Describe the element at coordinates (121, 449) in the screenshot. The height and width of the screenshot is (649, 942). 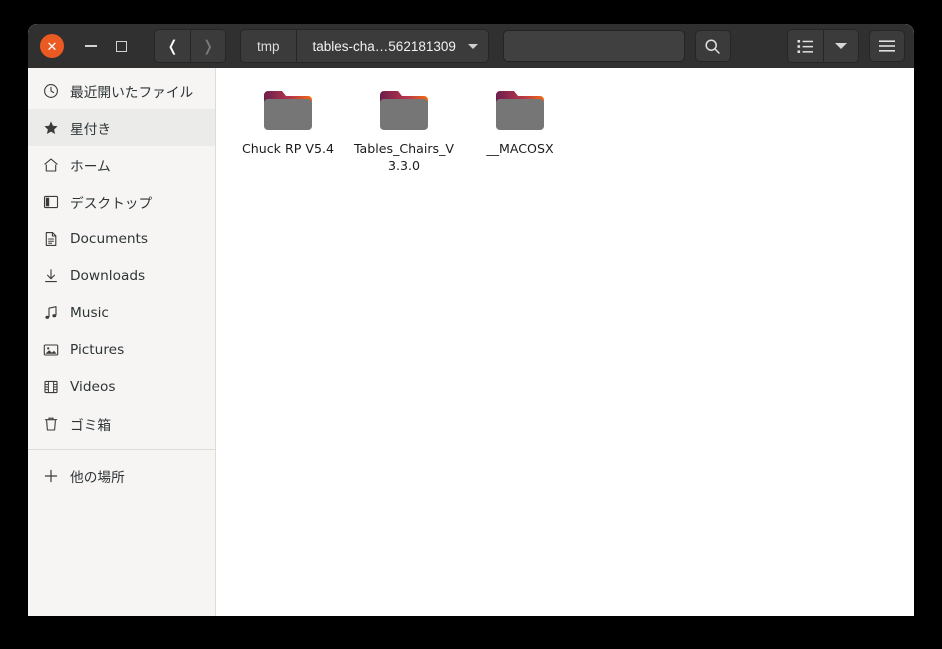
I see `sidebar-separator` at that location.